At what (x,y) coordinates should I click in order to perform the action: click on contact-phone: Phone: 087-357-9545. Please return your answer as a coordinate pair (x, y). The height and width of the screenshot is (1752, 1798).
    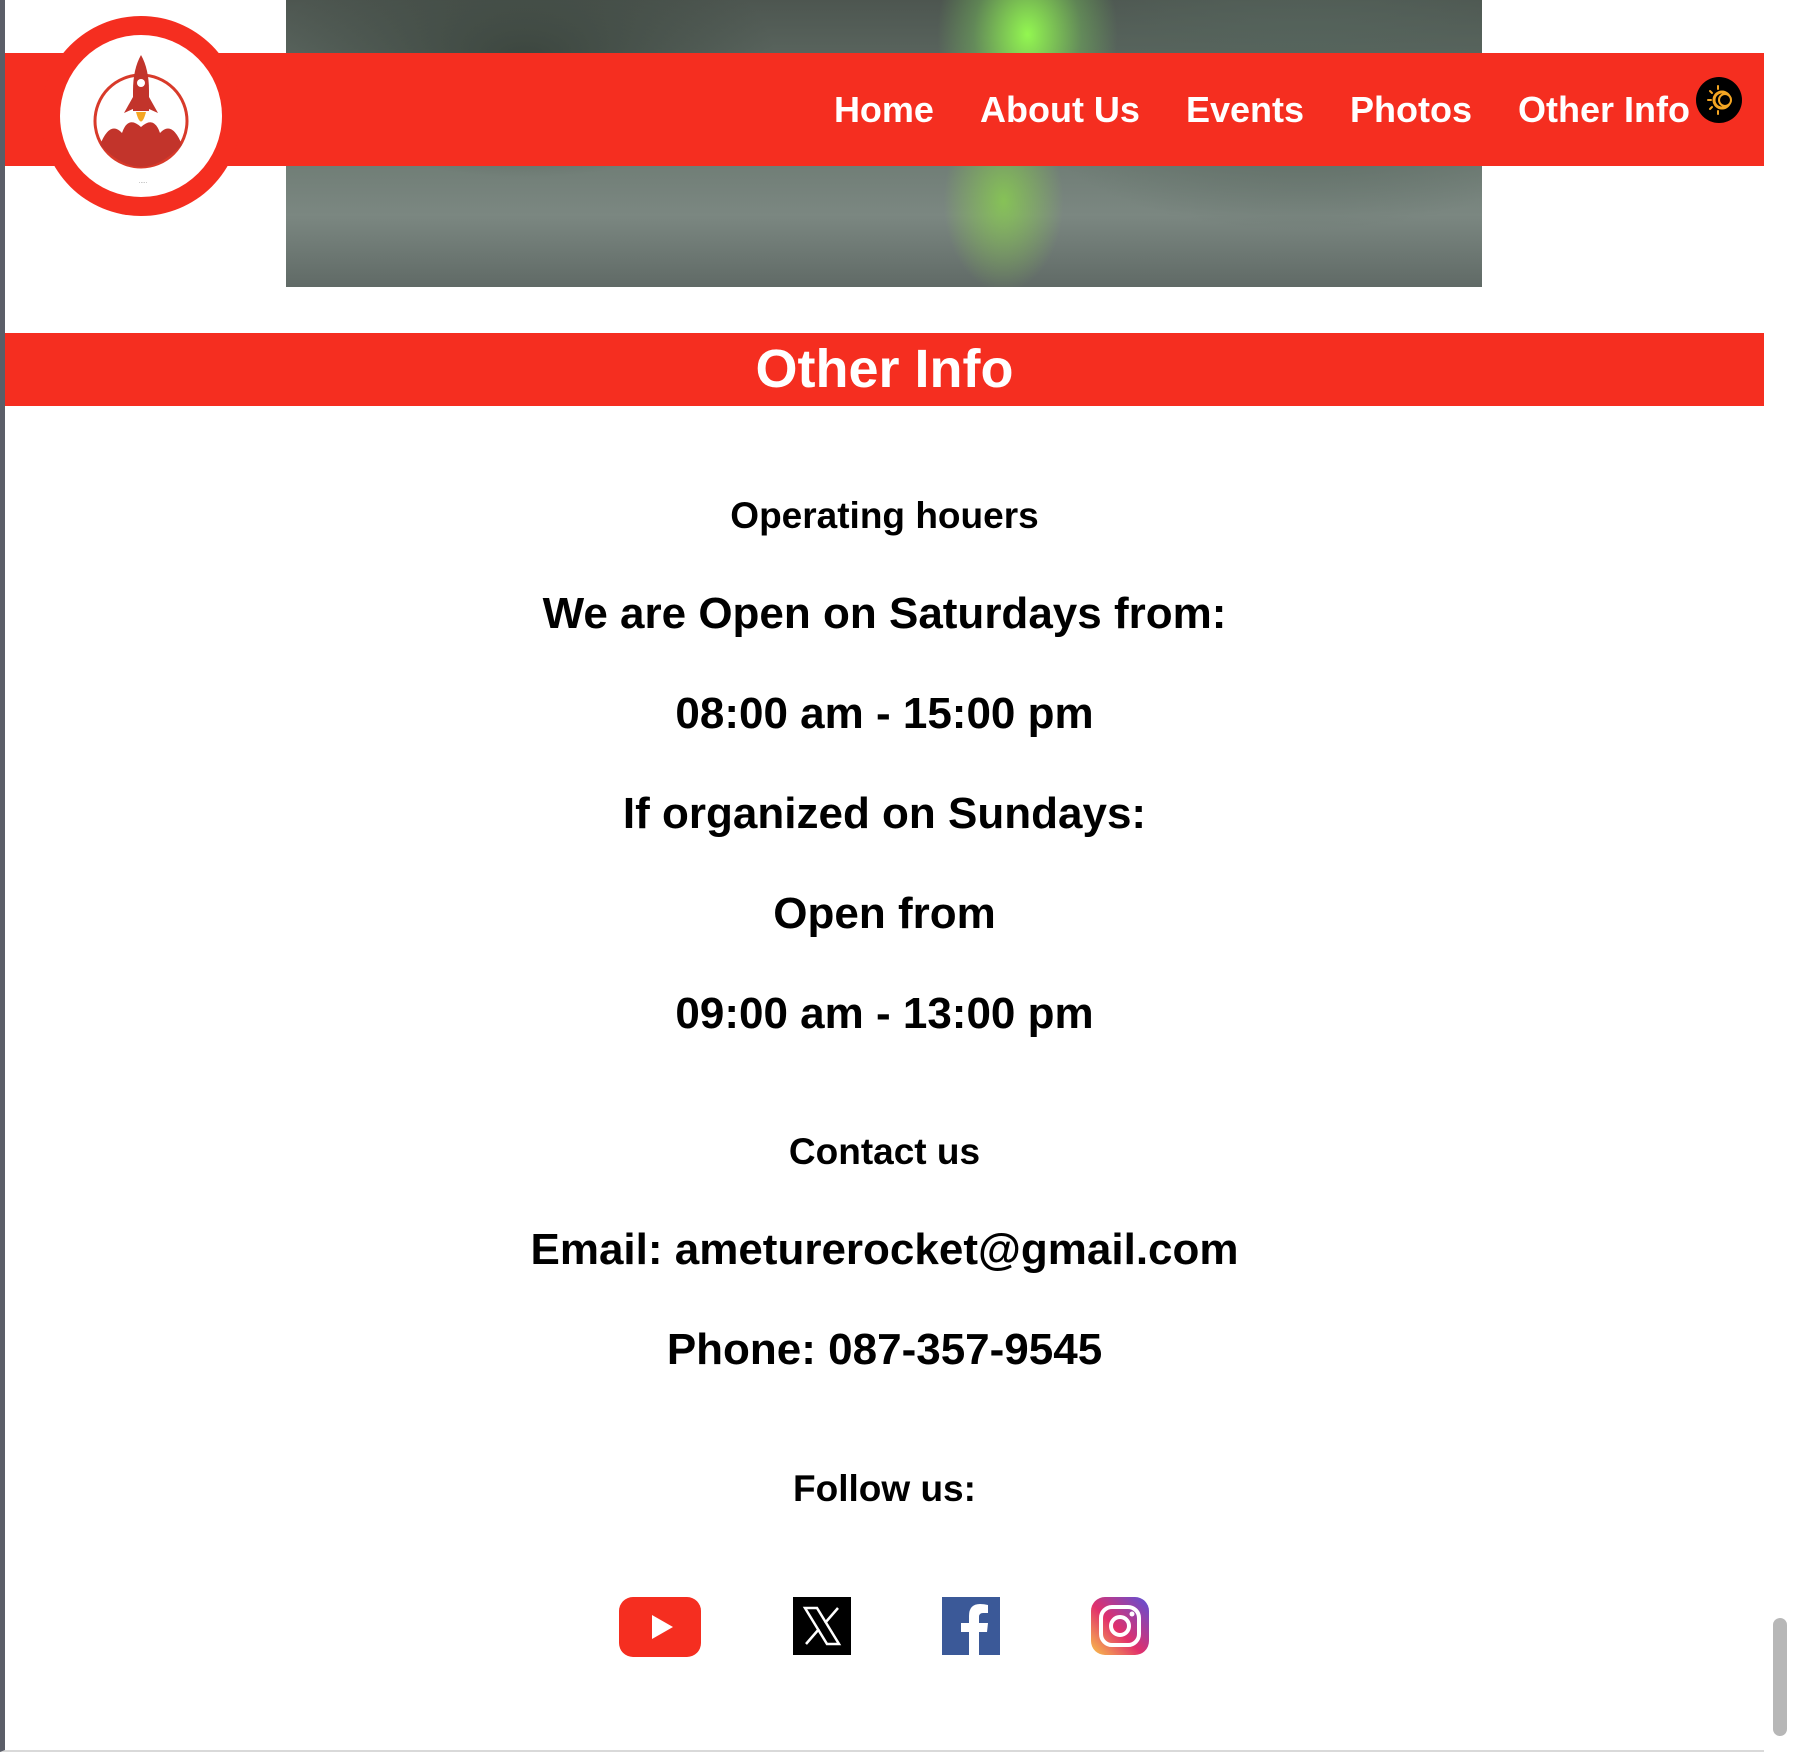
    Looking at the image, I should click on (884, 1349).